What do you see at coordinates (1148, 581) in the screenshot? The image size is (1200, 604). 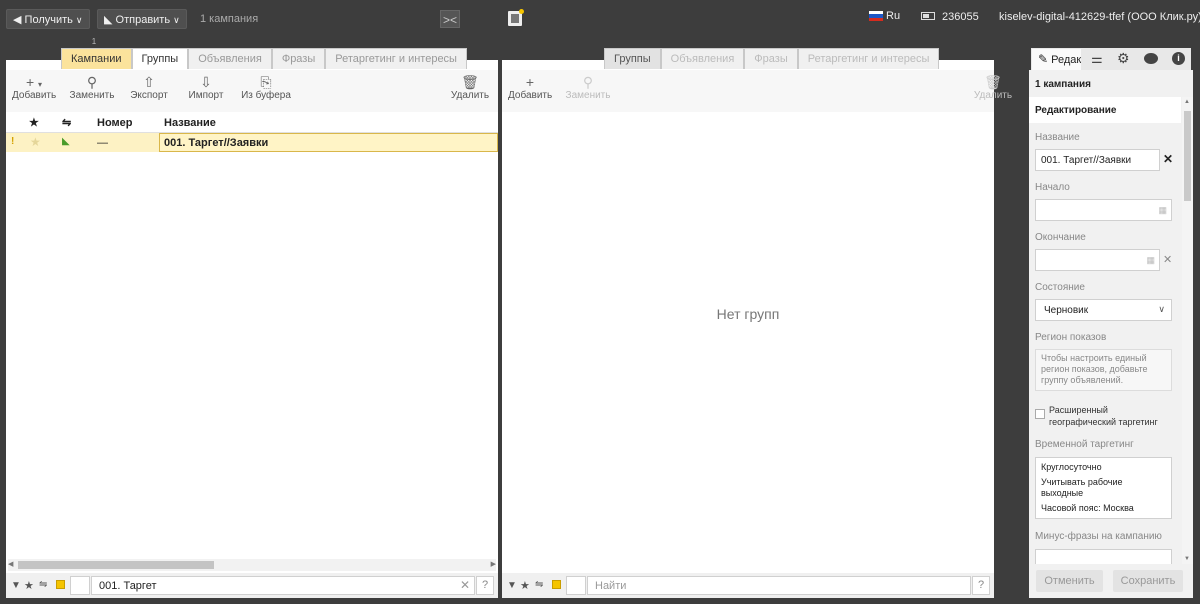 I see `save-button: Сохранить` at bounding box center [1148, 581].